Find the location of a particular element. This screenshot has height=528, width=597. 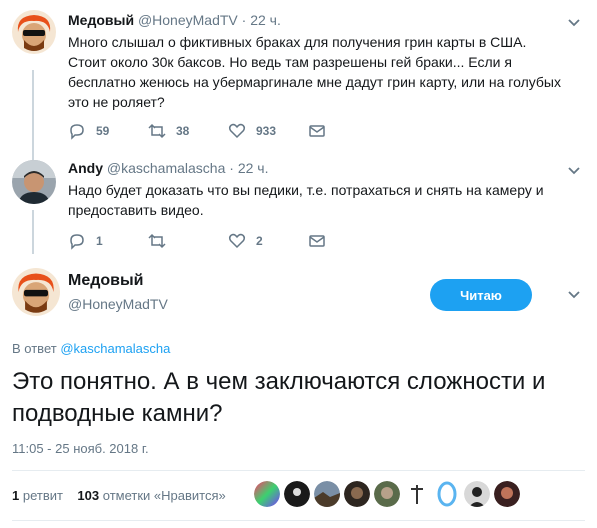

retweet-button is located at coordinates (188, 241).